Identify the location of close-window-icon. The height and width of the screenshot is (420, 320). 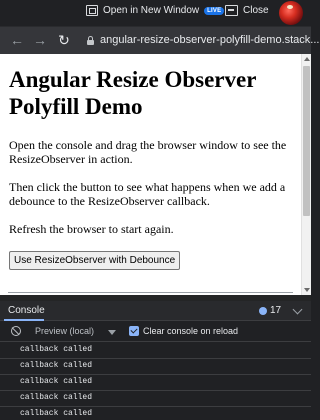
(231, 10).